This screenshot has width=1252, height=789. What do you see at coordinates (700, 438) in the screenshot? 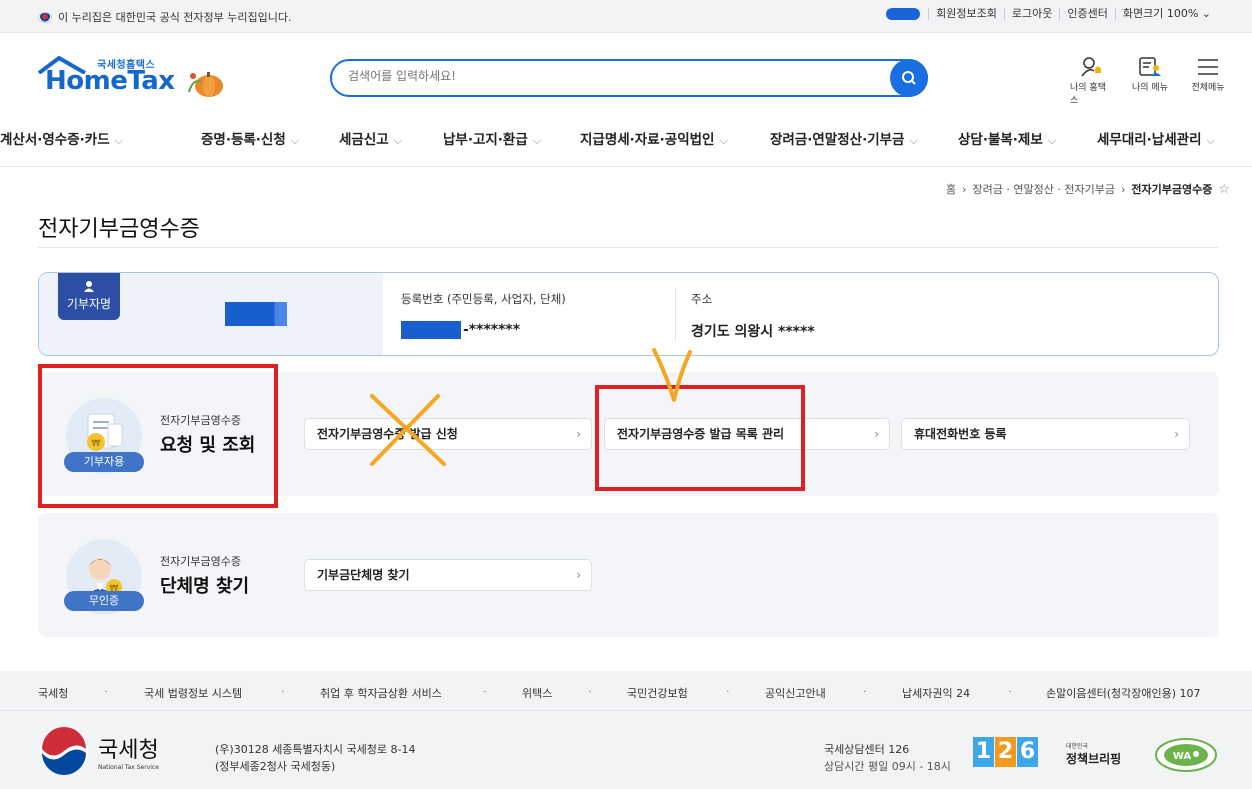
I see `annotation-red-box-list` at bounding box center [700, 438].